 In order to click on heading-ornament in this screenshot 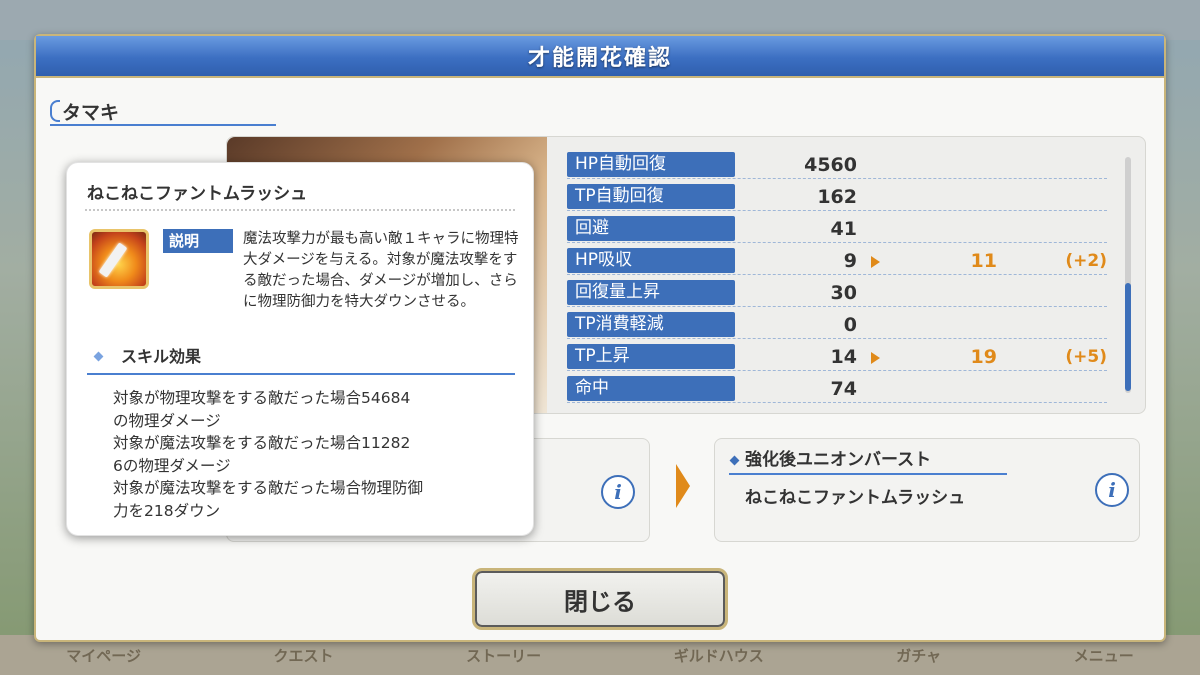, I will do `click(55, 111)`.